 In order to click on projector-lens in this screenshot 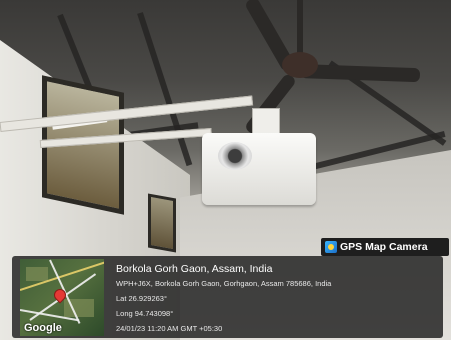, I will do `click(235, 156)`.